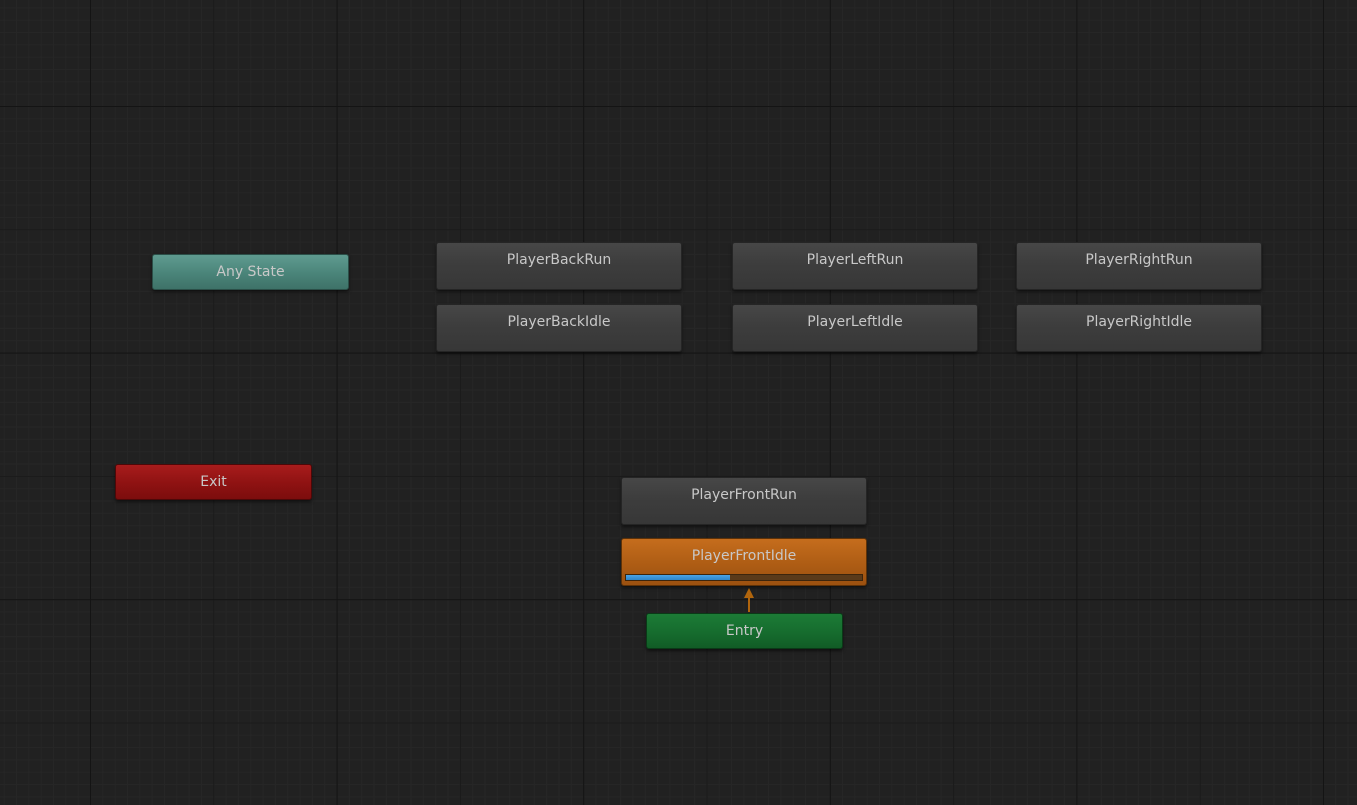 The width and height of the screenshot is (1357, 805). Describe the element at coordinates (855, 260) in the screenshot. I see `state-label: PlayerLeftRun` at that location.